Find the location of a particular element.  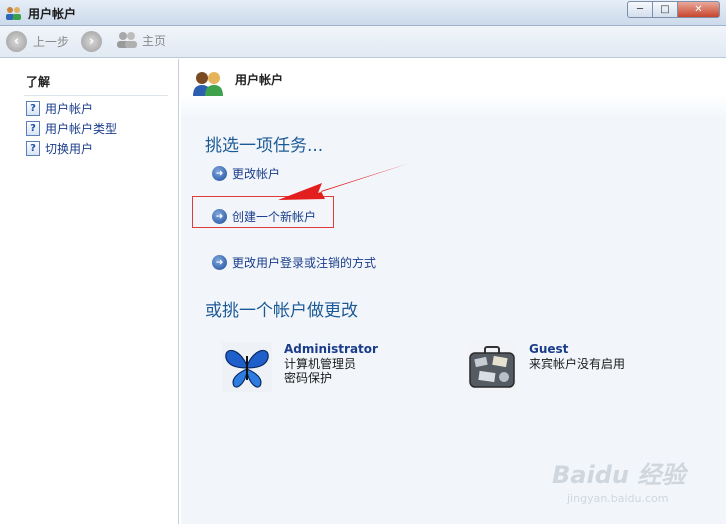

account-password-status: 密码保护 is located at coordinates (308, 378).